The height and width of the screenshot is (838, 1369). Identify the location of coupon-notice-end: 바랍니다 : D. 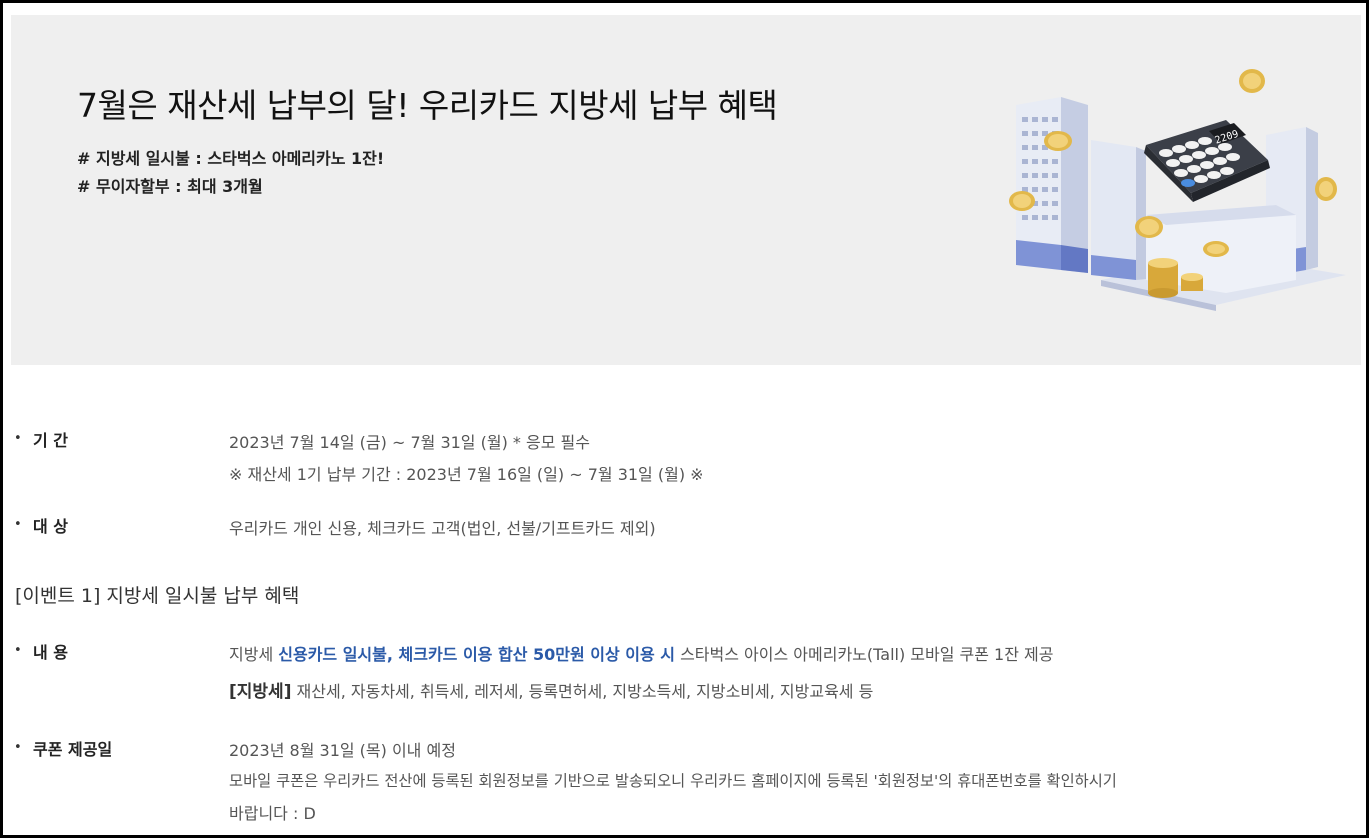
(272, 813).